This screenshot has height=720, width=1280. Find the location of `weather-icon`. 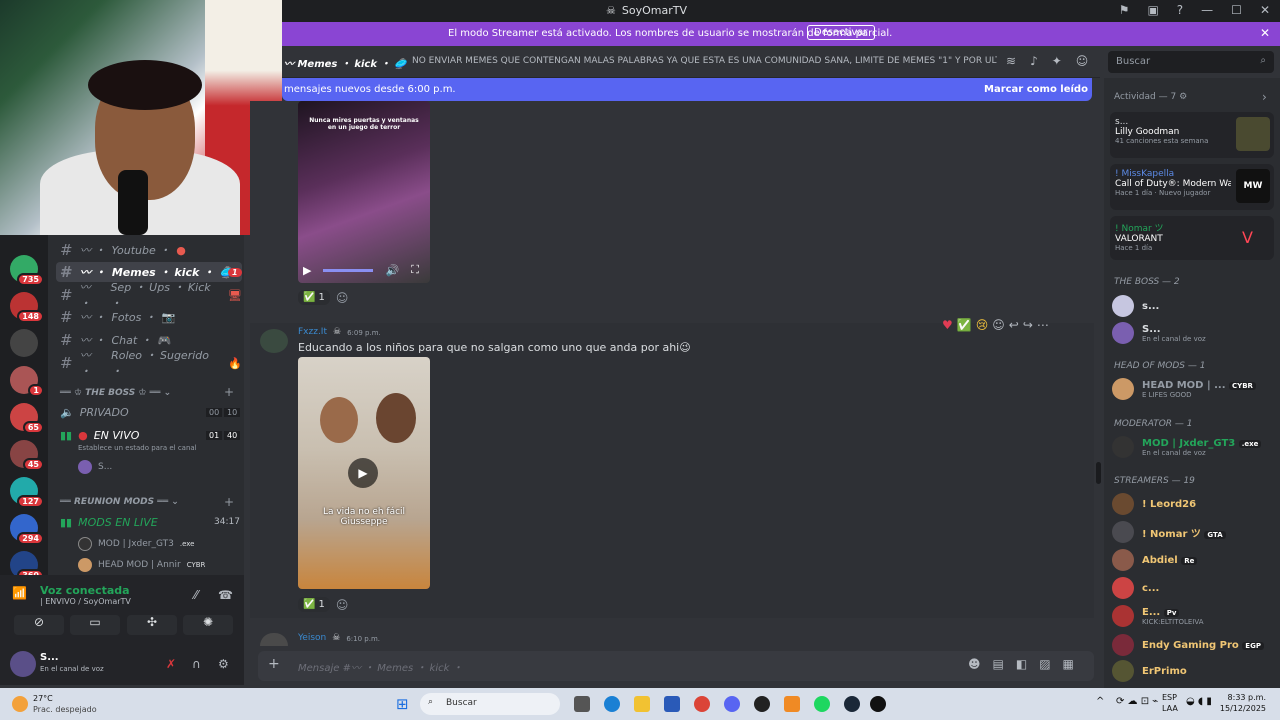

weather-icon is located at coordinates (20, 704).